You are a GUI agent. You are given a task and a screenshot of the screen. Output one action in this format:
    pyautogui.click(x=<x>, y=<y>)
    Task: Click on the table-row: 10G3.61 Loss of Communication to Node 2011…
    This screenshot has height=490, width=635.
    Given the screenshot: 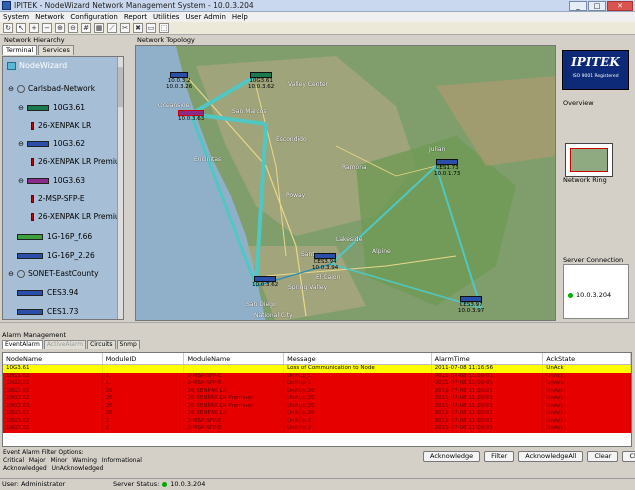 What is the action you would take?
    pyautogui.click(x=317, y=369)
    